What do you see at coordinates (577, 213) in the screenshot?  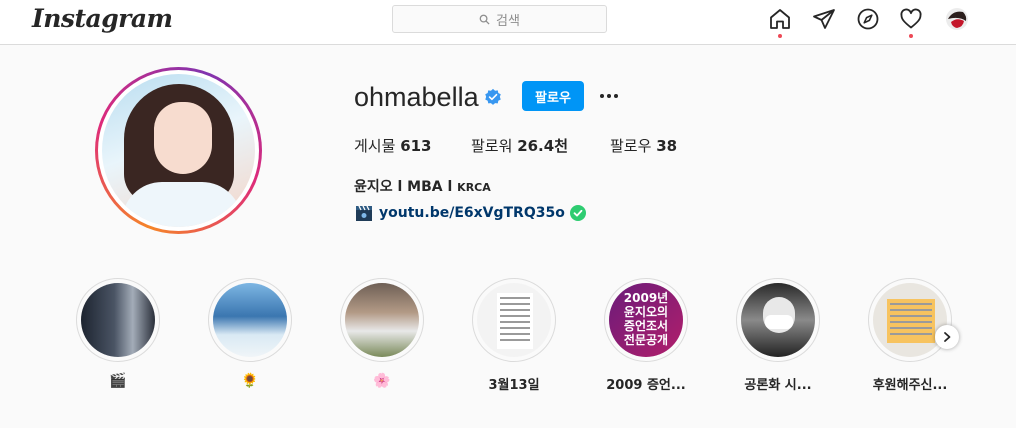 I see `check-mark-icon` at bounding box center [577, 213].